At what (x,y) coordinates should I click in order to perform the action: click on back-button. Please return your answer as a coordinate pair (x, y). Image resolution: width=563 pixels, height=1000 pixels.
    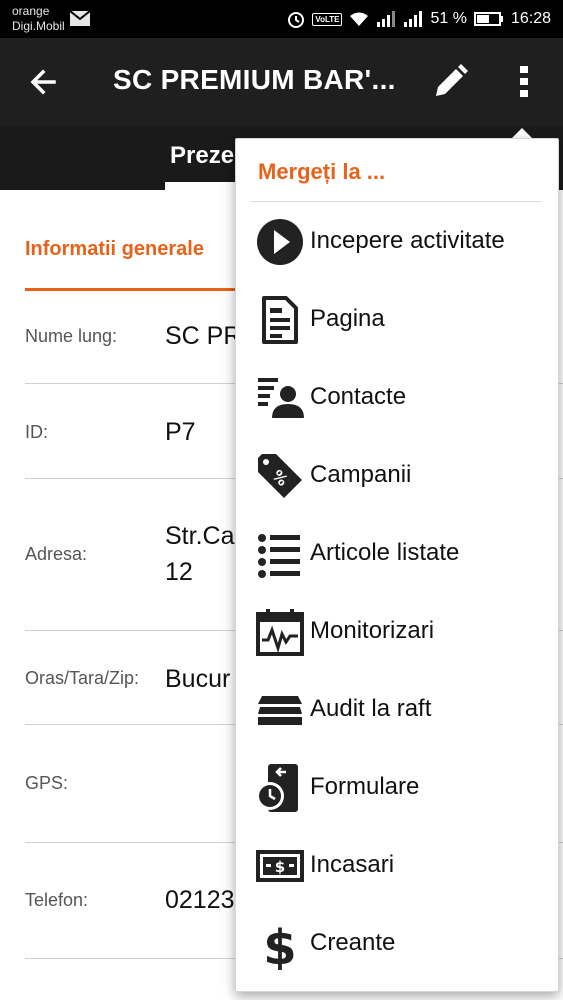
    Looking at the image, I should click on (44, 82).